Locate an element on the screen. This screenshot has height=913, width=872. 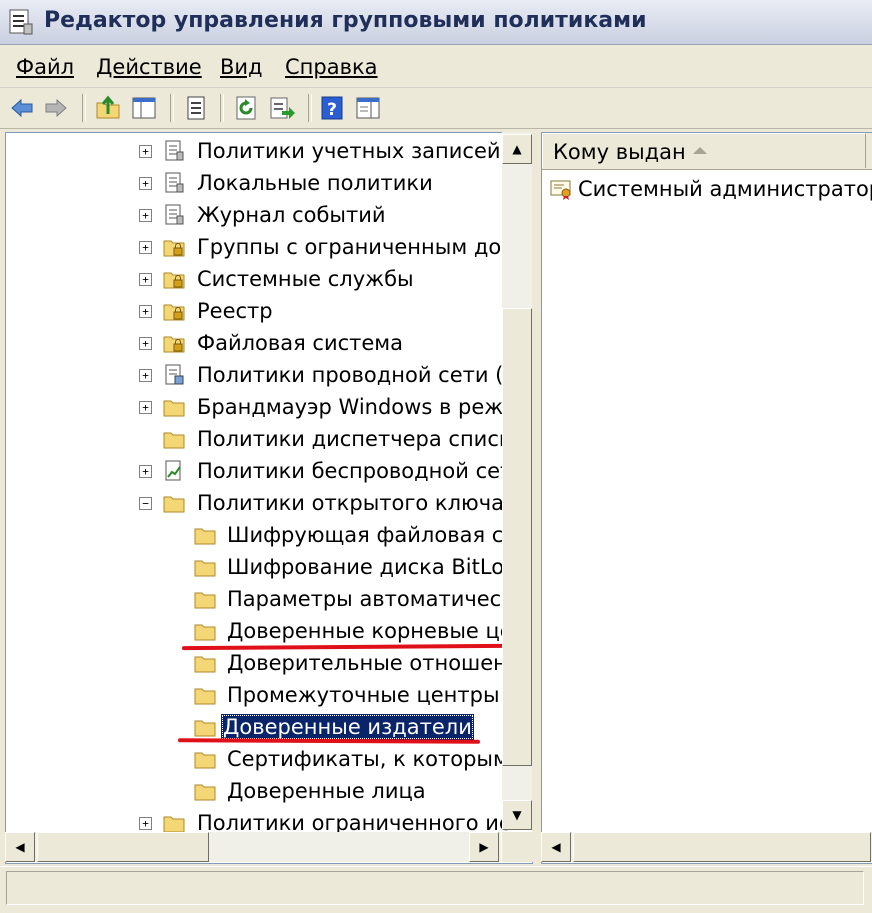
tree-item-label: Параметры автоматическо is located at coordinates (377, 599).